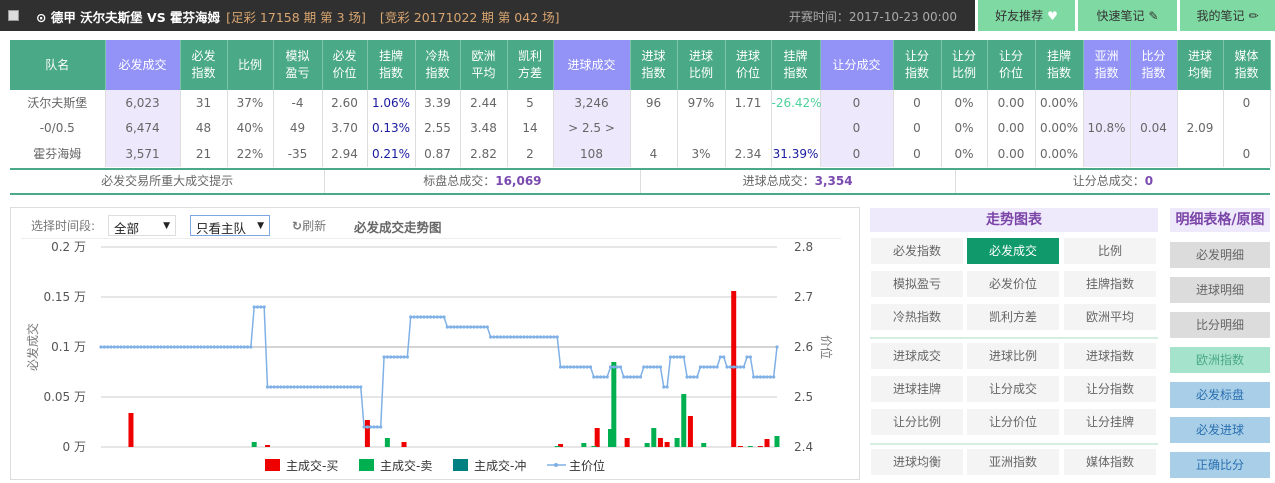  Describe the element at coordinates (796, 103) in the screenshot. I see `table-cell: -26.42%` at that location.